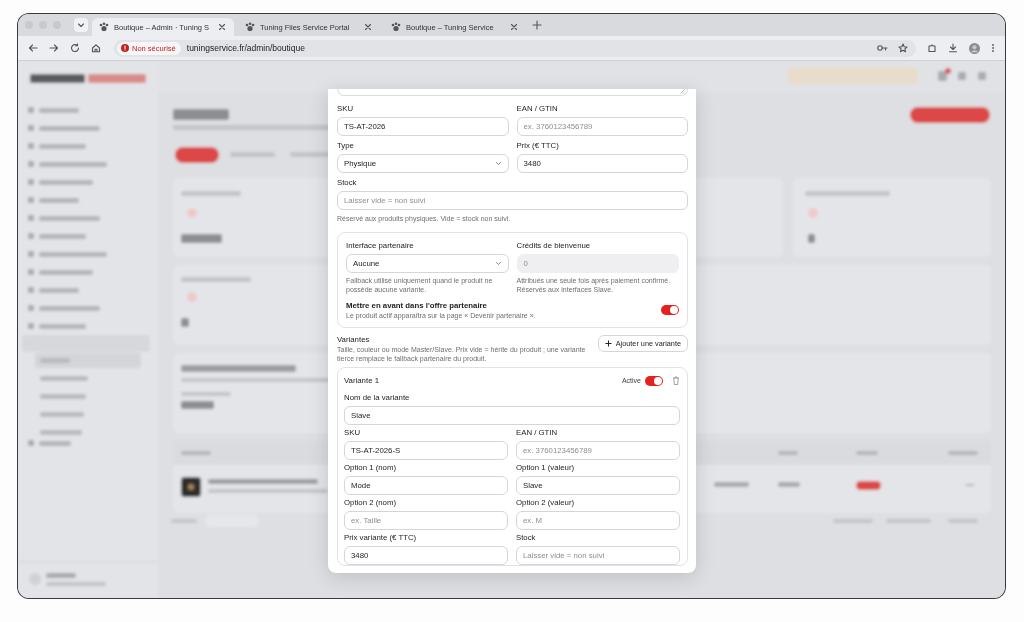 This screenshot has height=622, width=1024. I want to click on tab-list-button, so click(81, 25).